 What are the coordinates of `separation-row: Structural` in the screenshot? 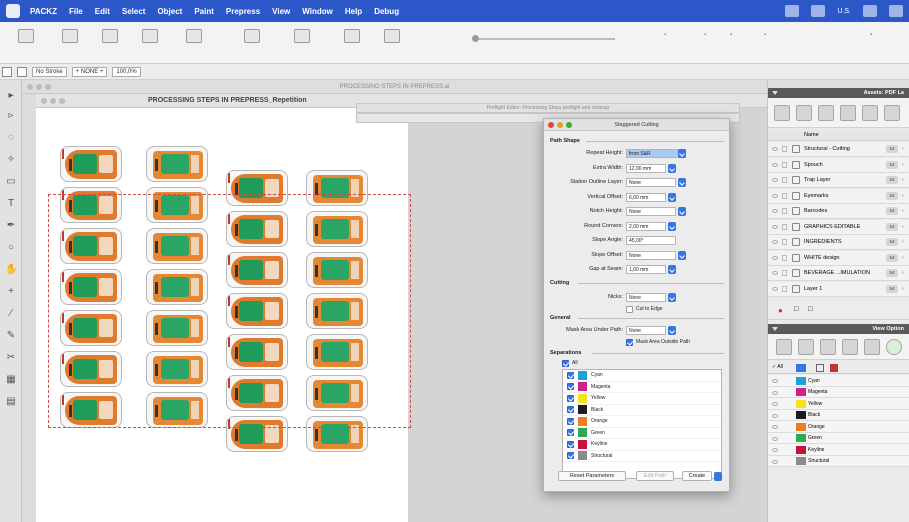 It's located at (642, 456).